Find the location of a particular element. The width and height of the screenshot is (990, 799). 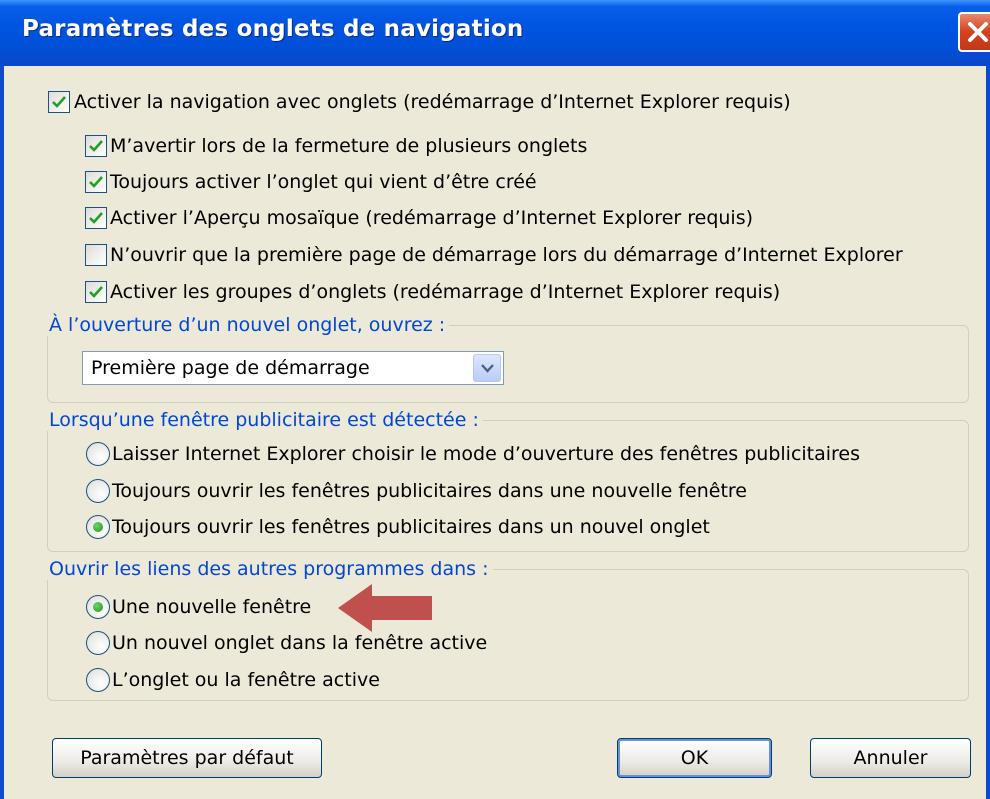

ok-button: OK is located at coordinates (694, 758).